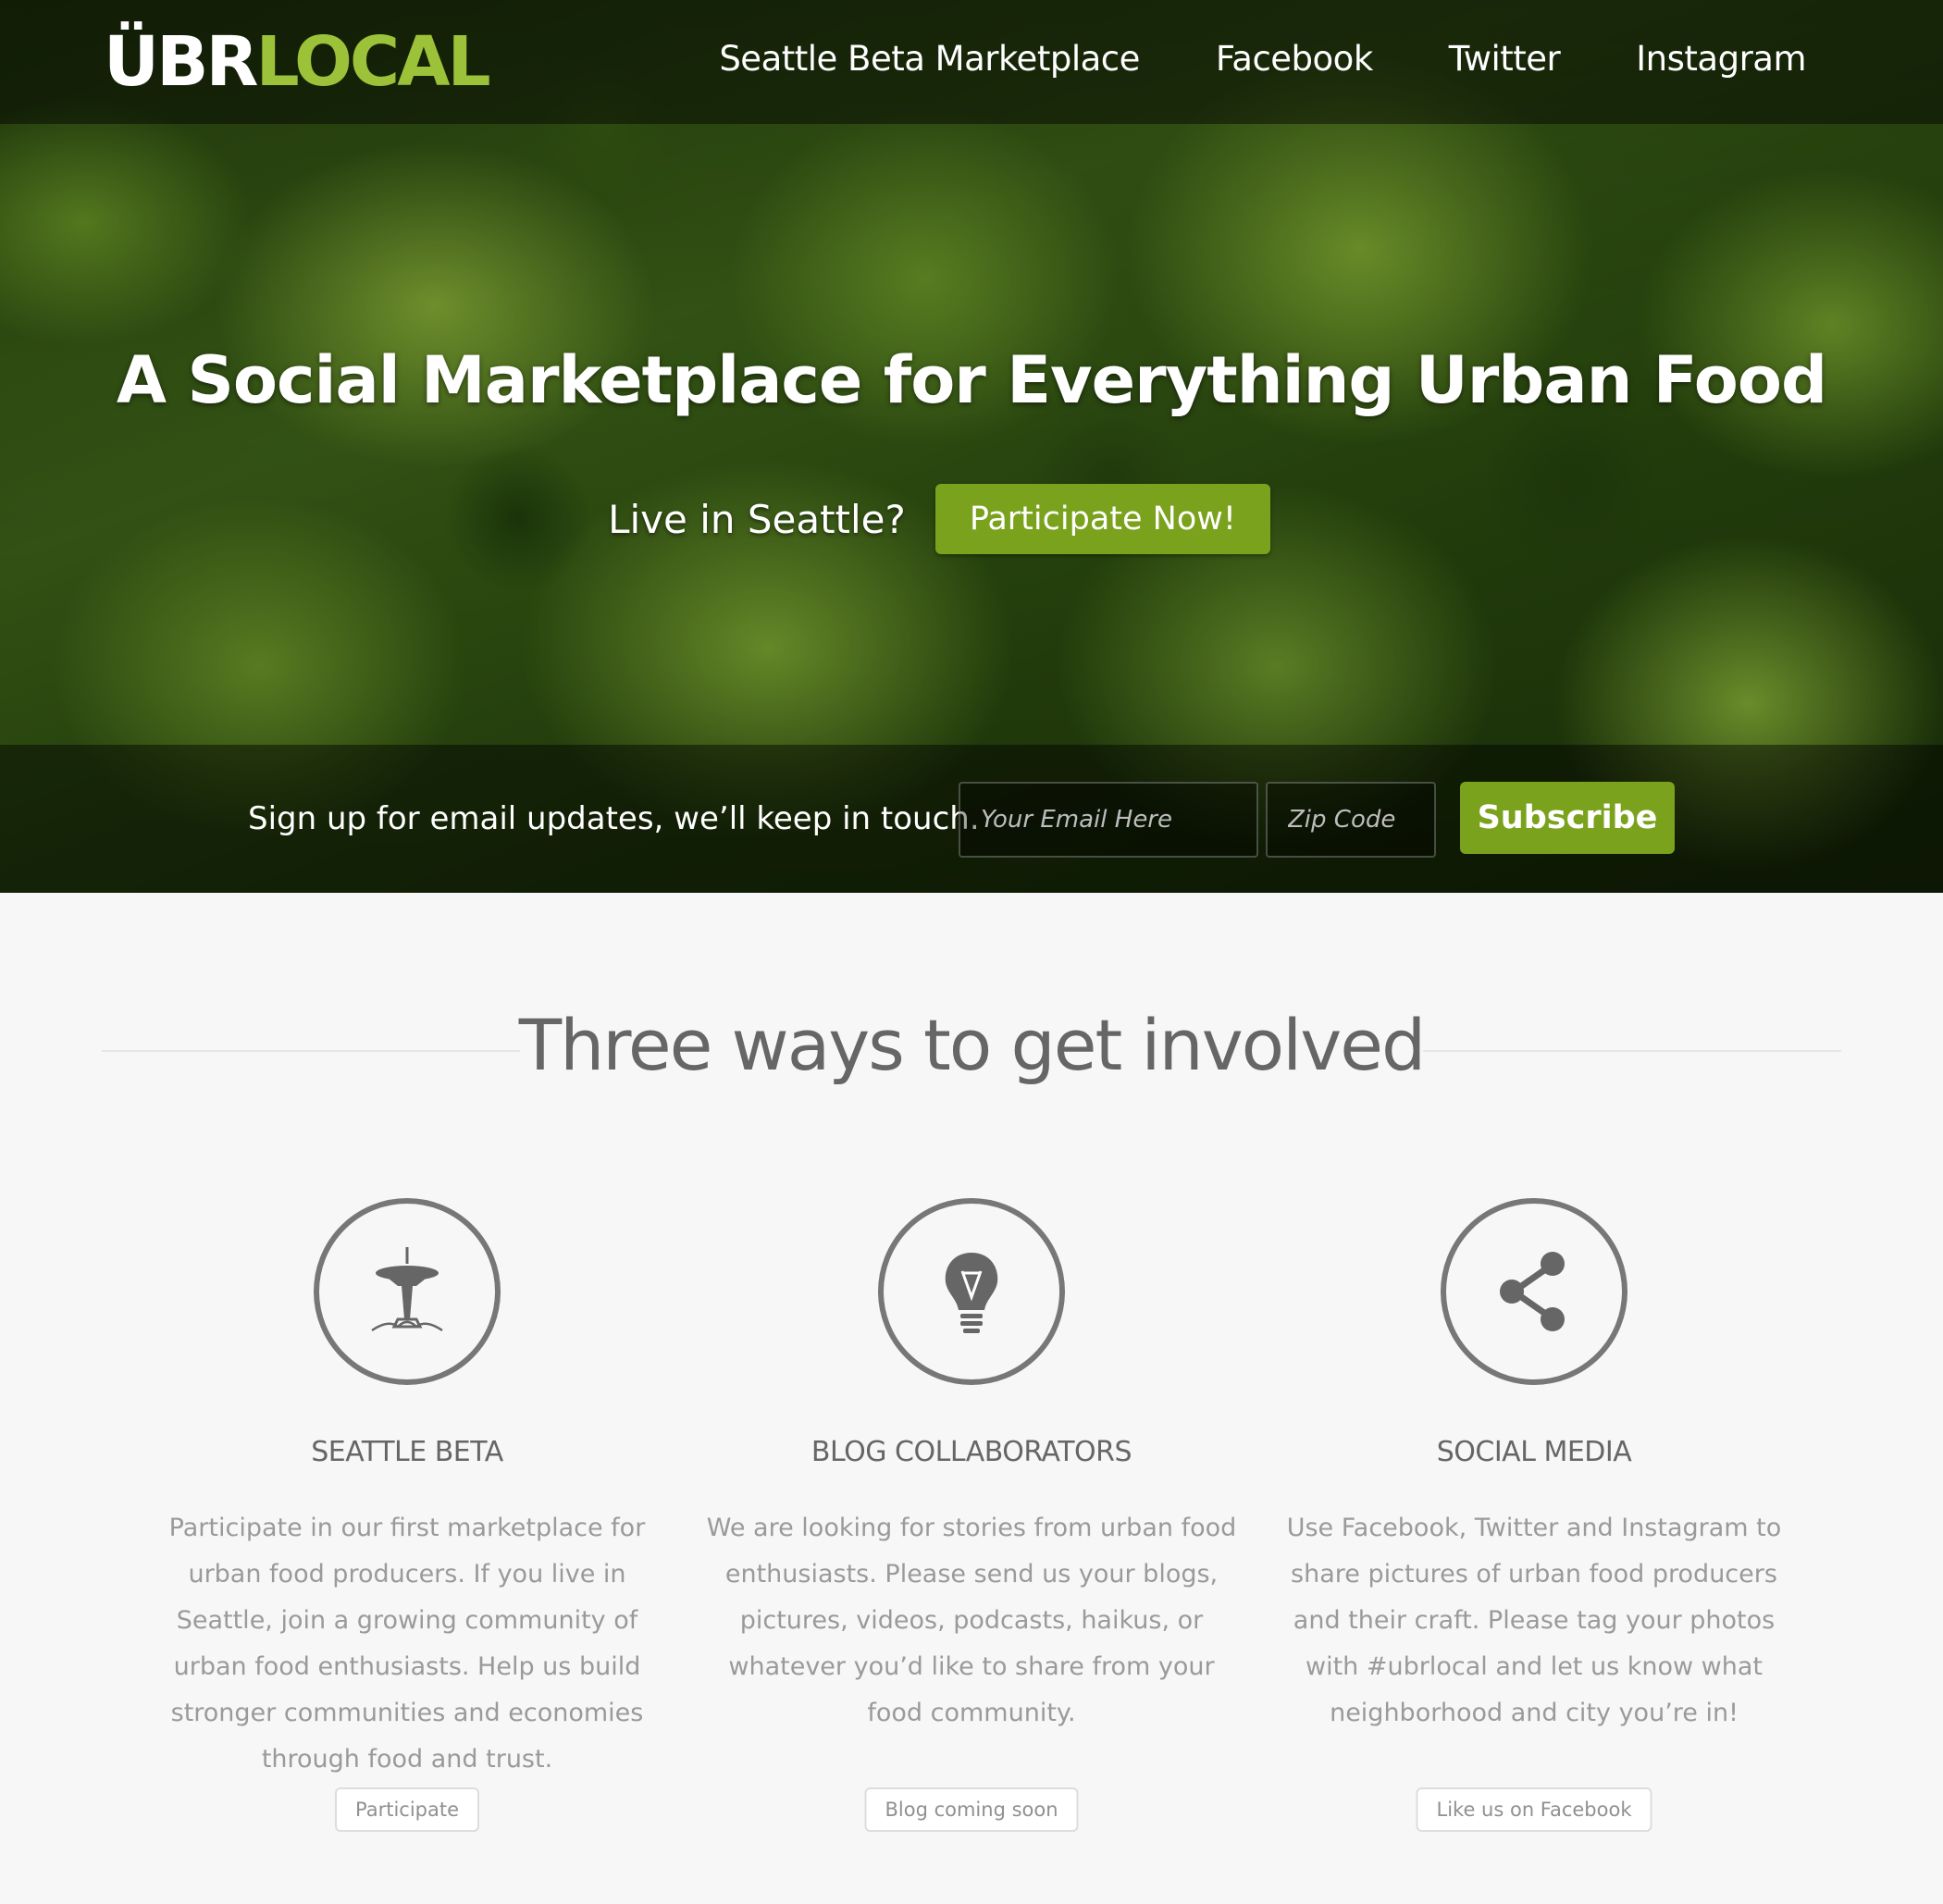  I want to click on section-header: Three ways to get involved, so click(971, 1050).